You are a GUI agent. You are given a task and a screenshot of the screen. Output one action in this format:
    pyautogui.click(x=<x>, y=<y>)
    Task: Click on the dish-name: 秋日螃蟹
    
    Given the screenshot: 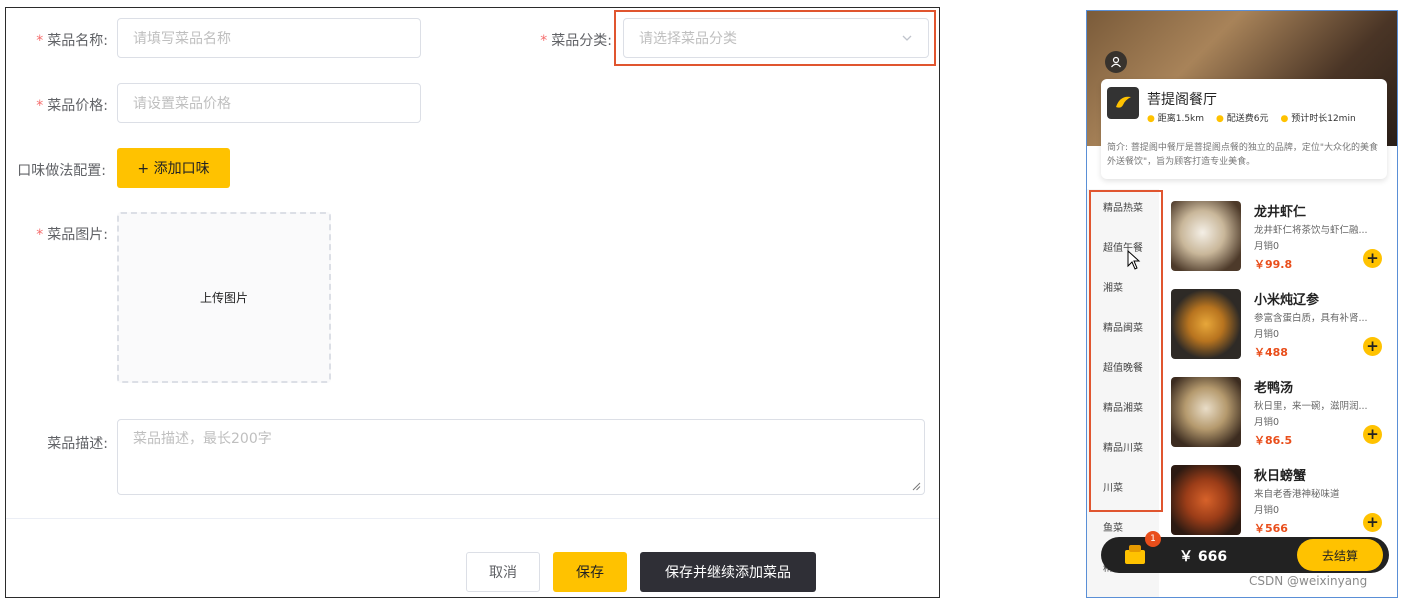 What is the action you would take?
    pyautogui.click(x=1280, y=476)
    